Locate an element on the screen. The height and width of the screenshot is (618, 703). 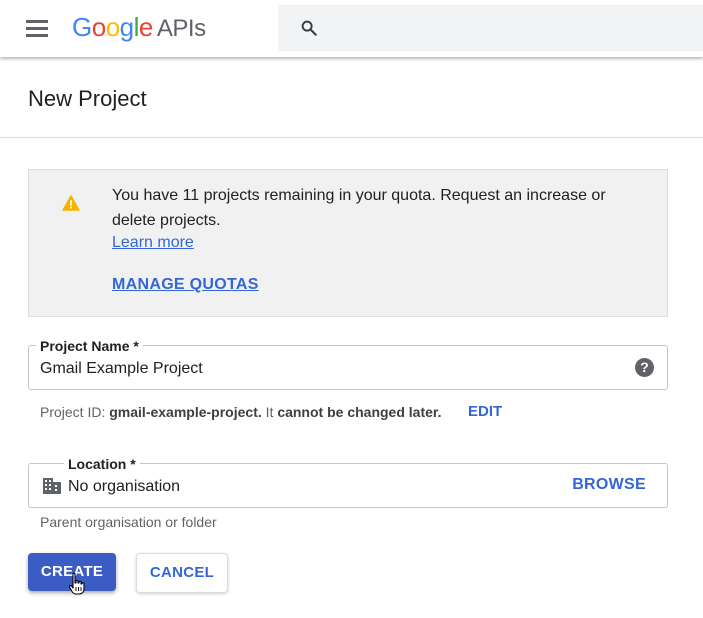
hand-pointer-cursor-icon is located at coordinates (76, 583).